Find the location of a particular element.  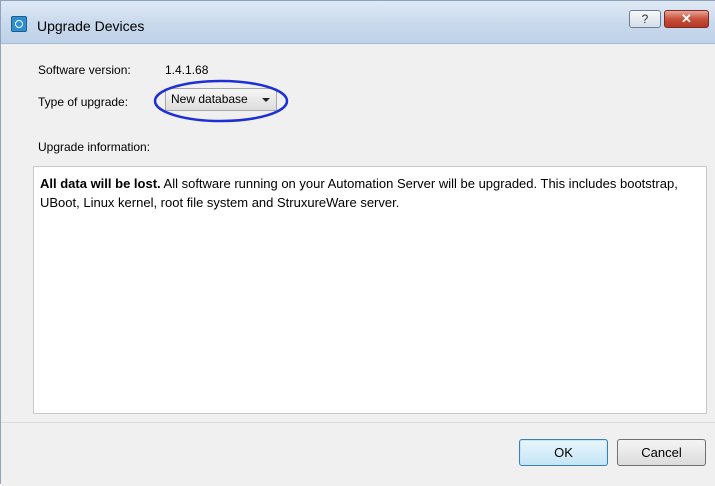

software-version-label: Software version: is located at coordinates (84, 70).